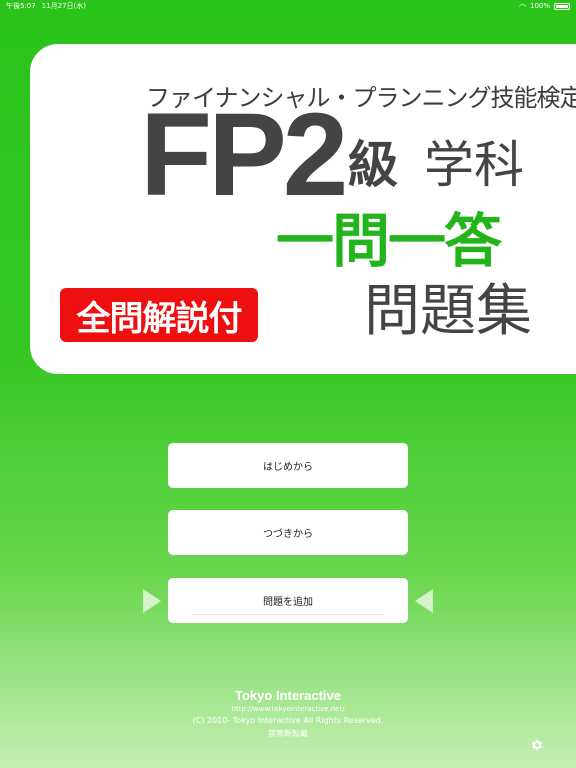 Image resolution: width=576 pixels, height=768 pixels. I want to click on button-divider, so click(288, 614).